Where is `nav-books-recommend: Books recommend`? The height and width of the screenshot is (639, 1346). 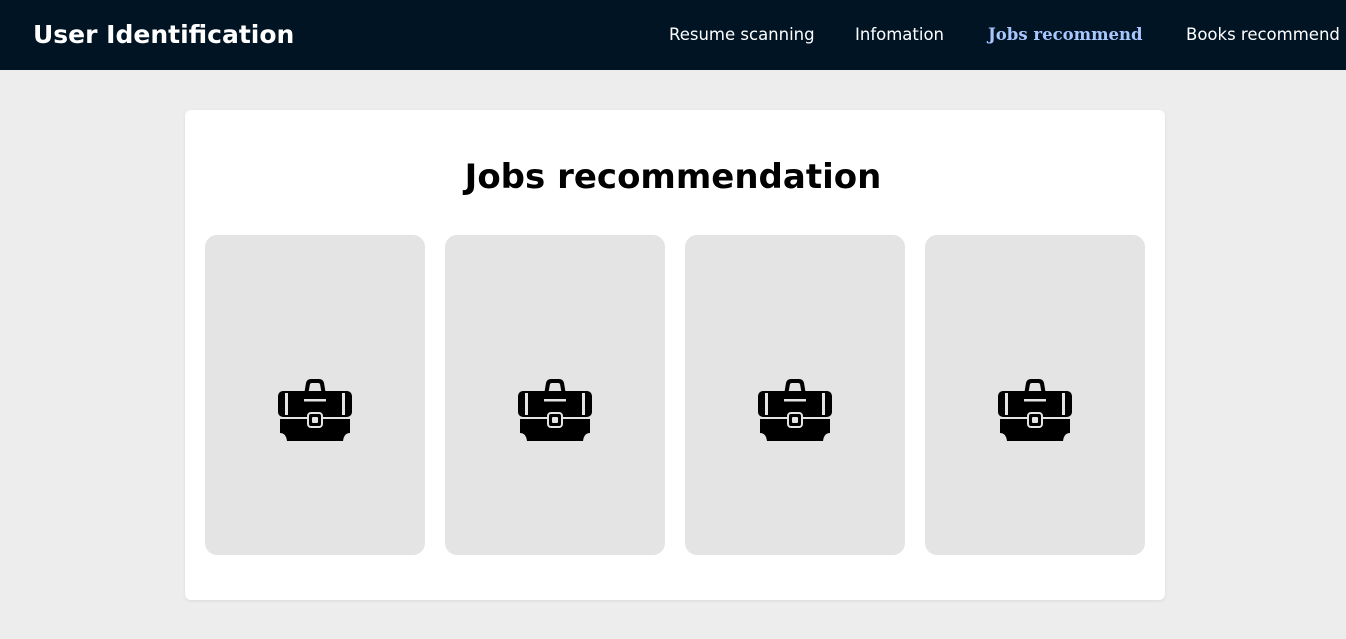
nav-books-recommend: Books recommend is located at coordinates (1263, 35).